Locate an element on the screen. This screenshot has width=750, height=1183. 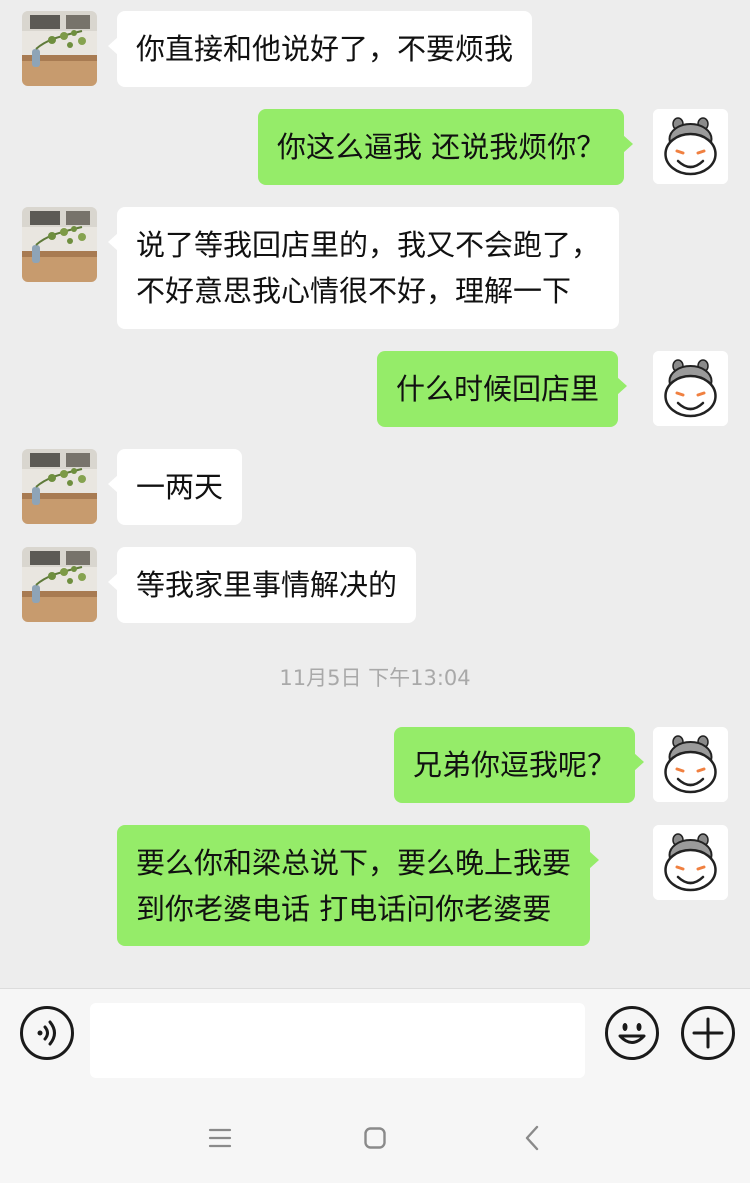
emoji-icon is located at coordinates (632, 1033).